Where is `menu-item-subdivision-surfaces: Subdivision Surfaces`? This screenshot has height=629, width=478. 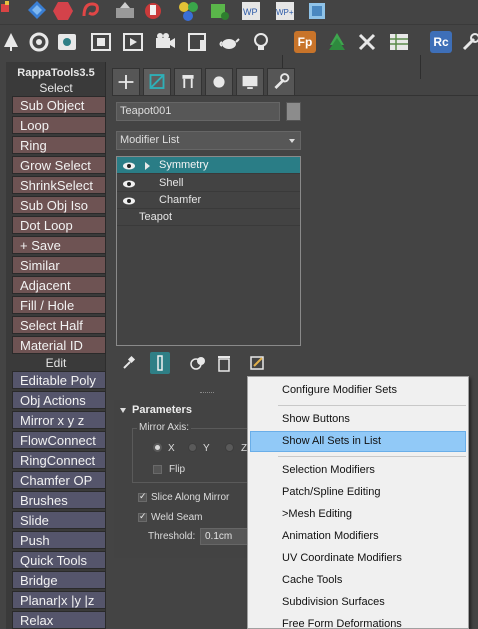
menu-item-subdivision-surfaces: Subdivision Surfaces is located at coordinates (358, 602).